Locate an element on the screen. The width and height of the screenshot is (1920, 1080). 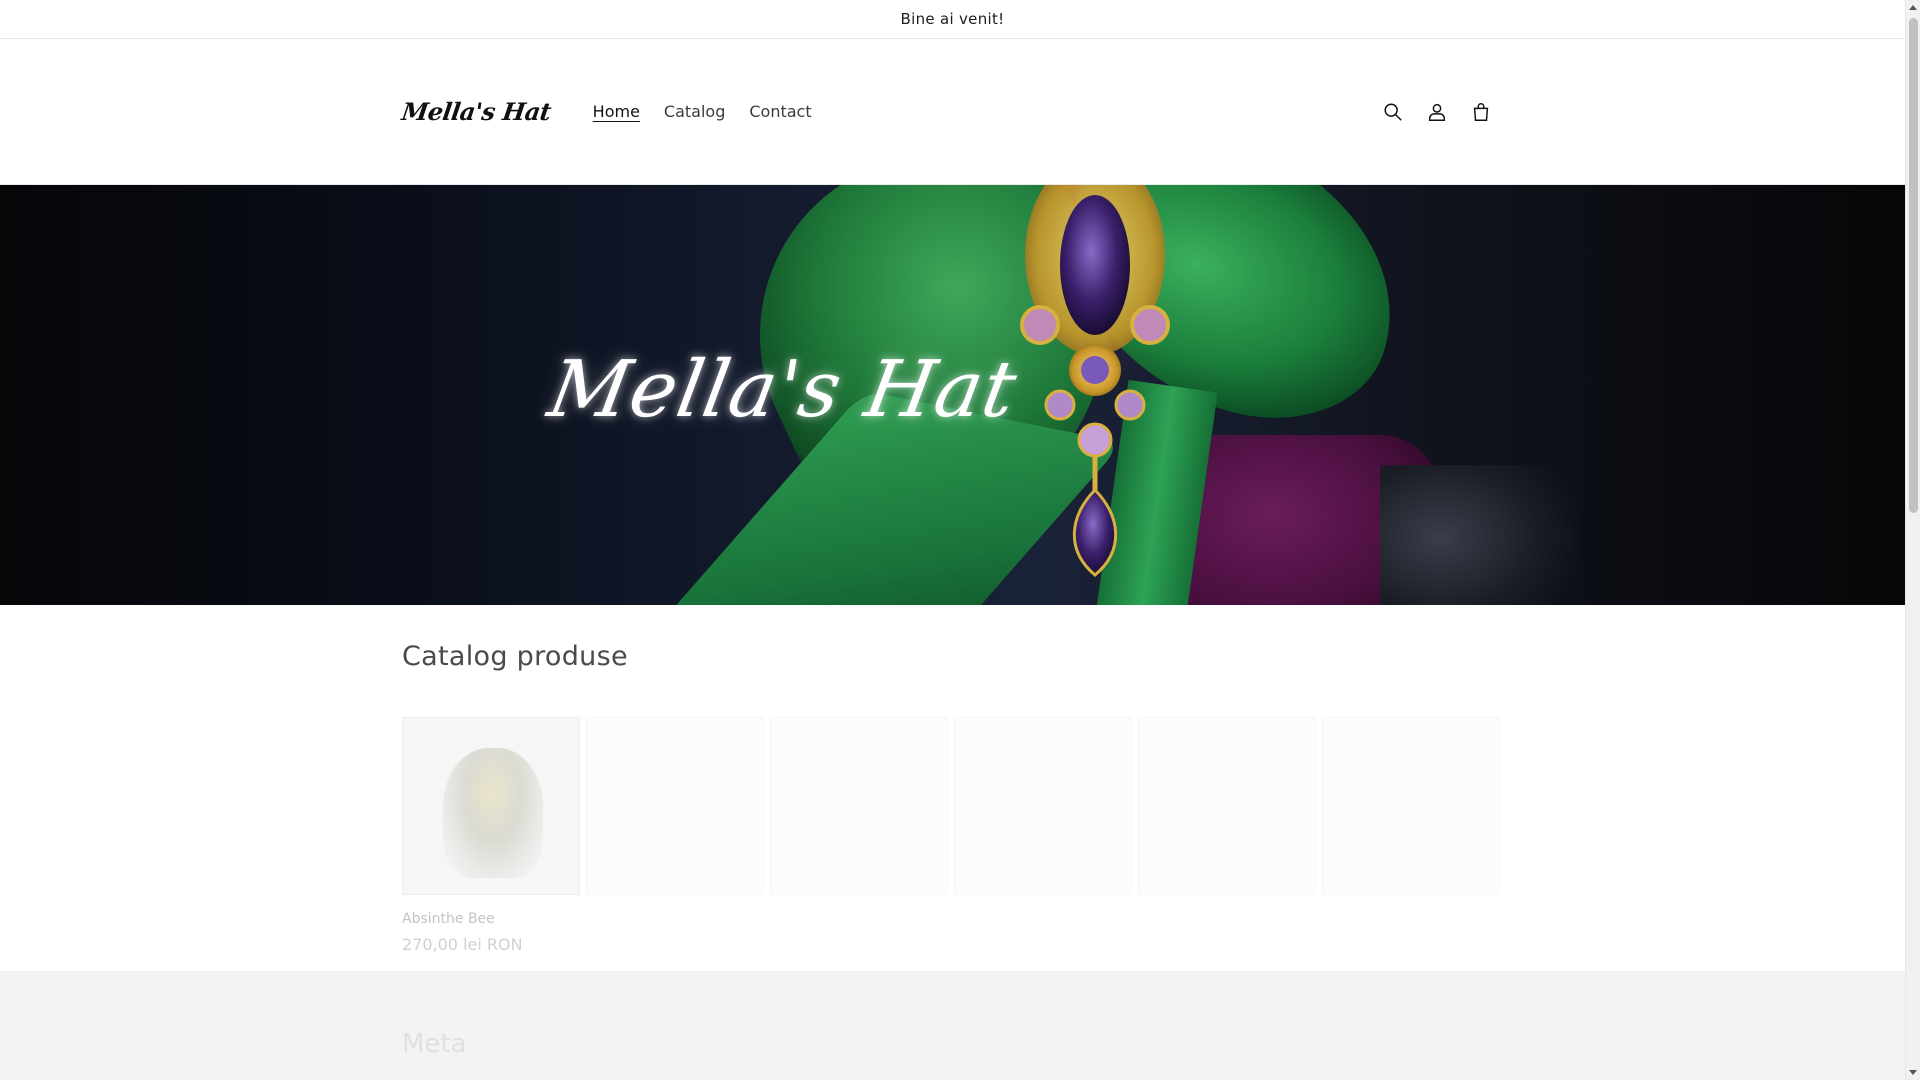
band-title: Meta is located at coordinates (434, 1044).